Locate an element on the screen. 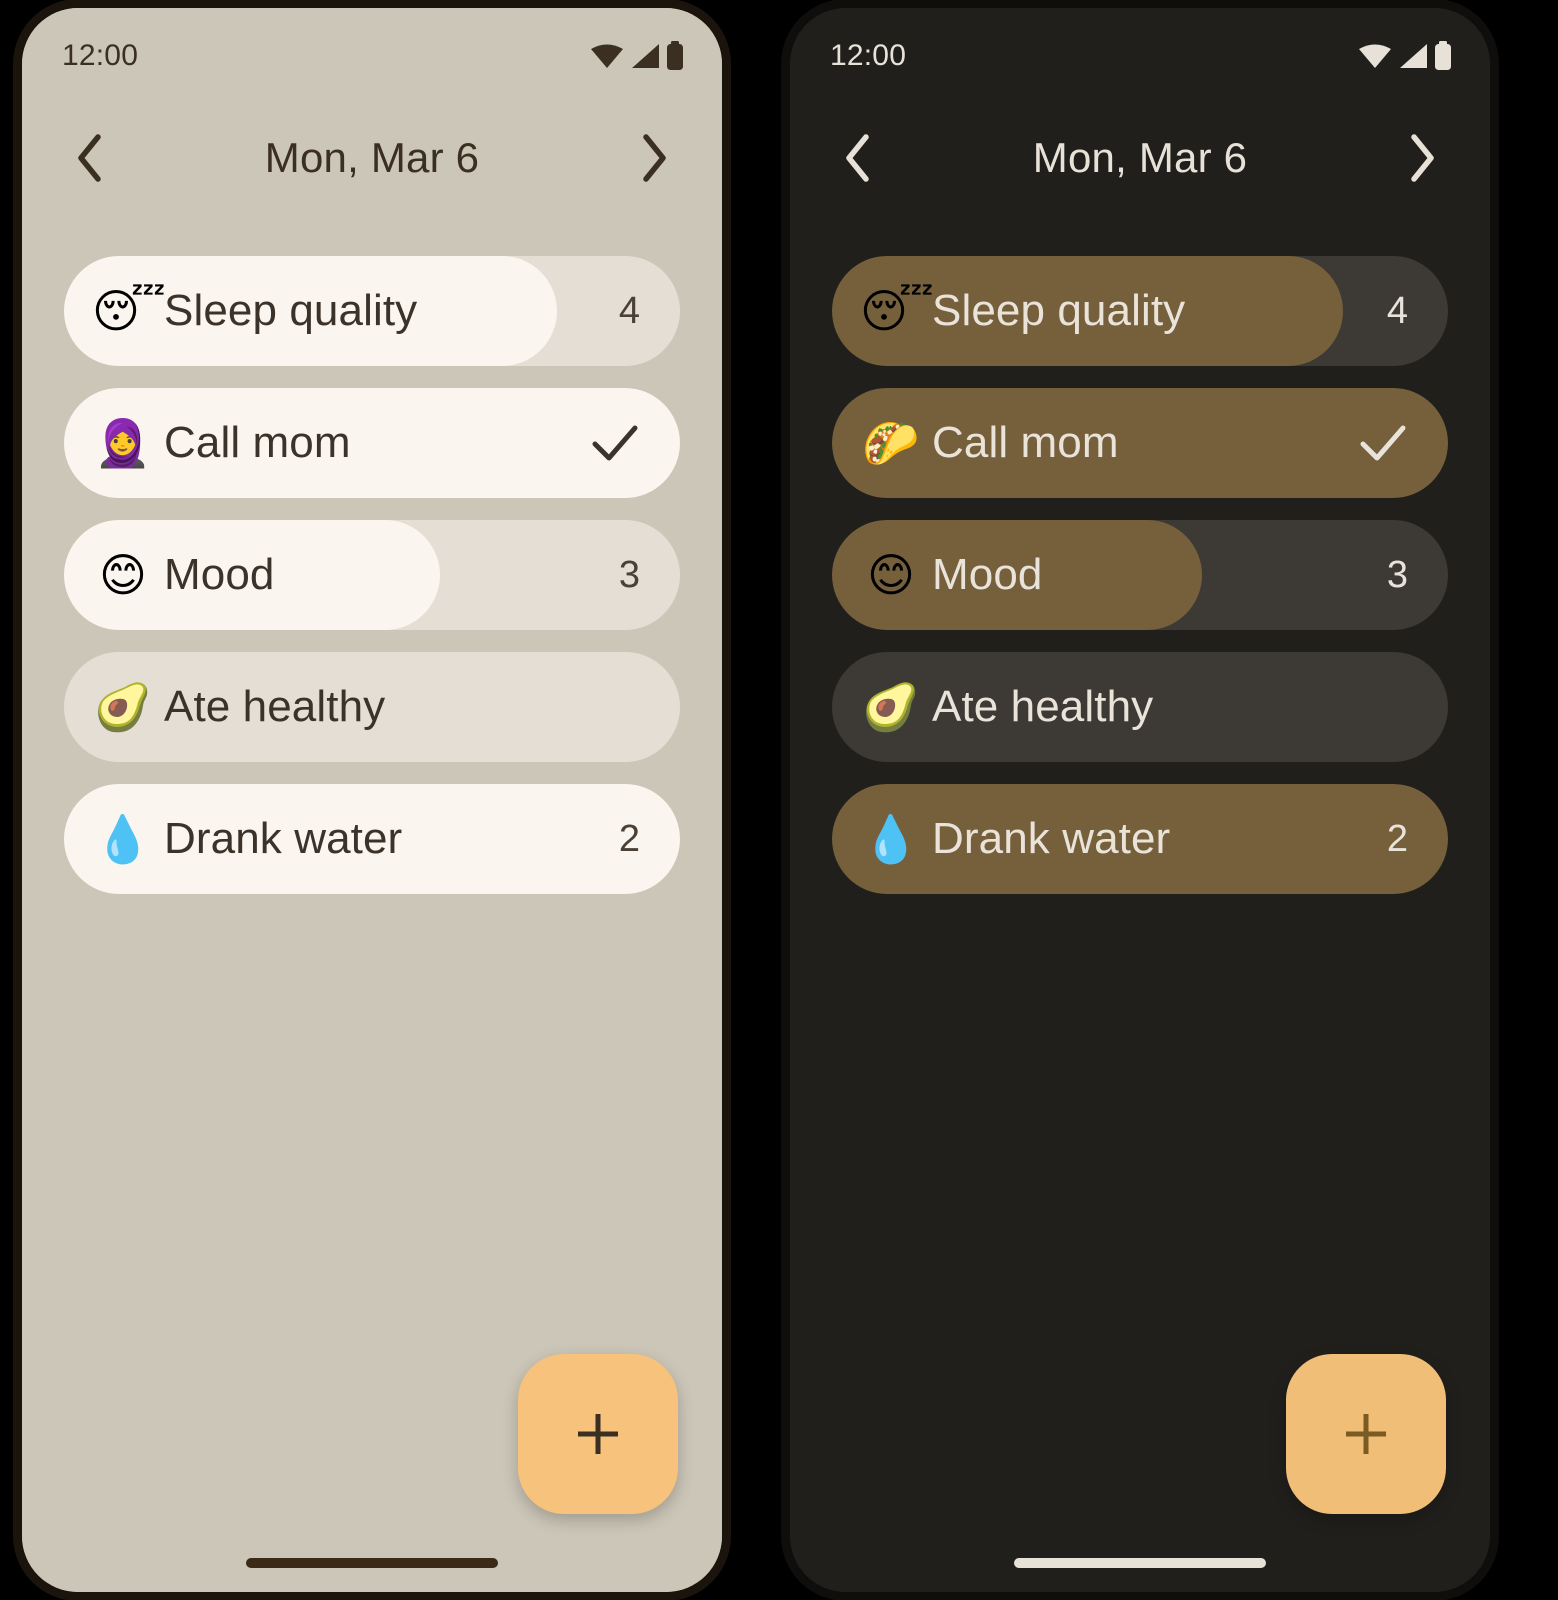  habit-row: 🌮 Call mom is located at coordinates (1140, 443).